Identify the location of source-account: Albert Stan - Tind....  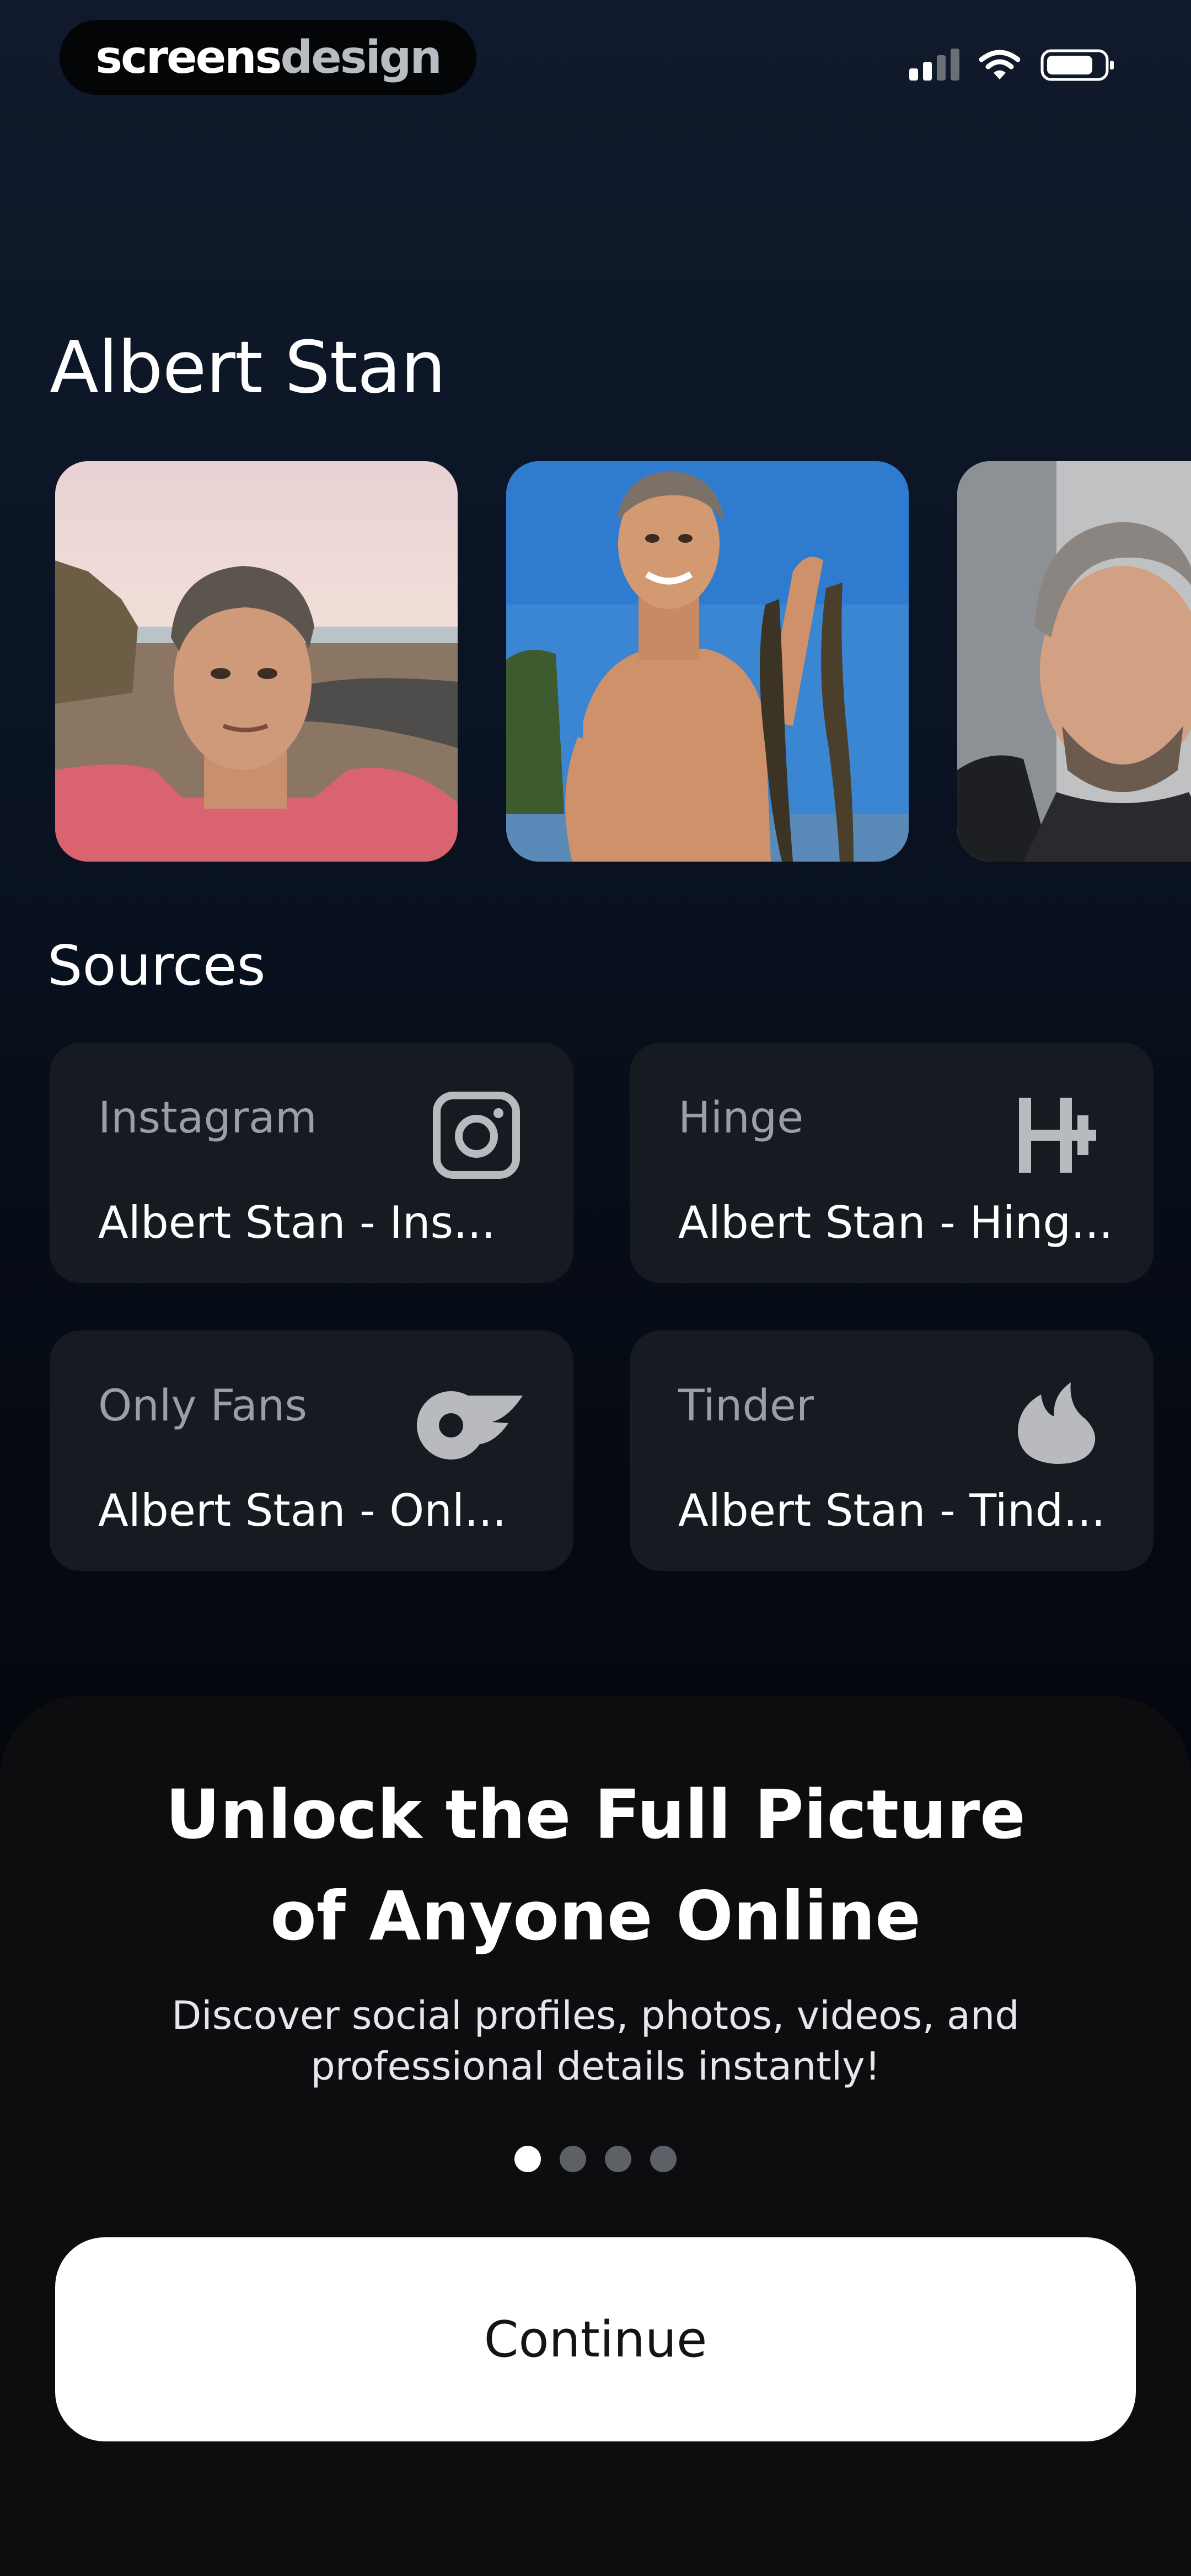
(892, 1510).